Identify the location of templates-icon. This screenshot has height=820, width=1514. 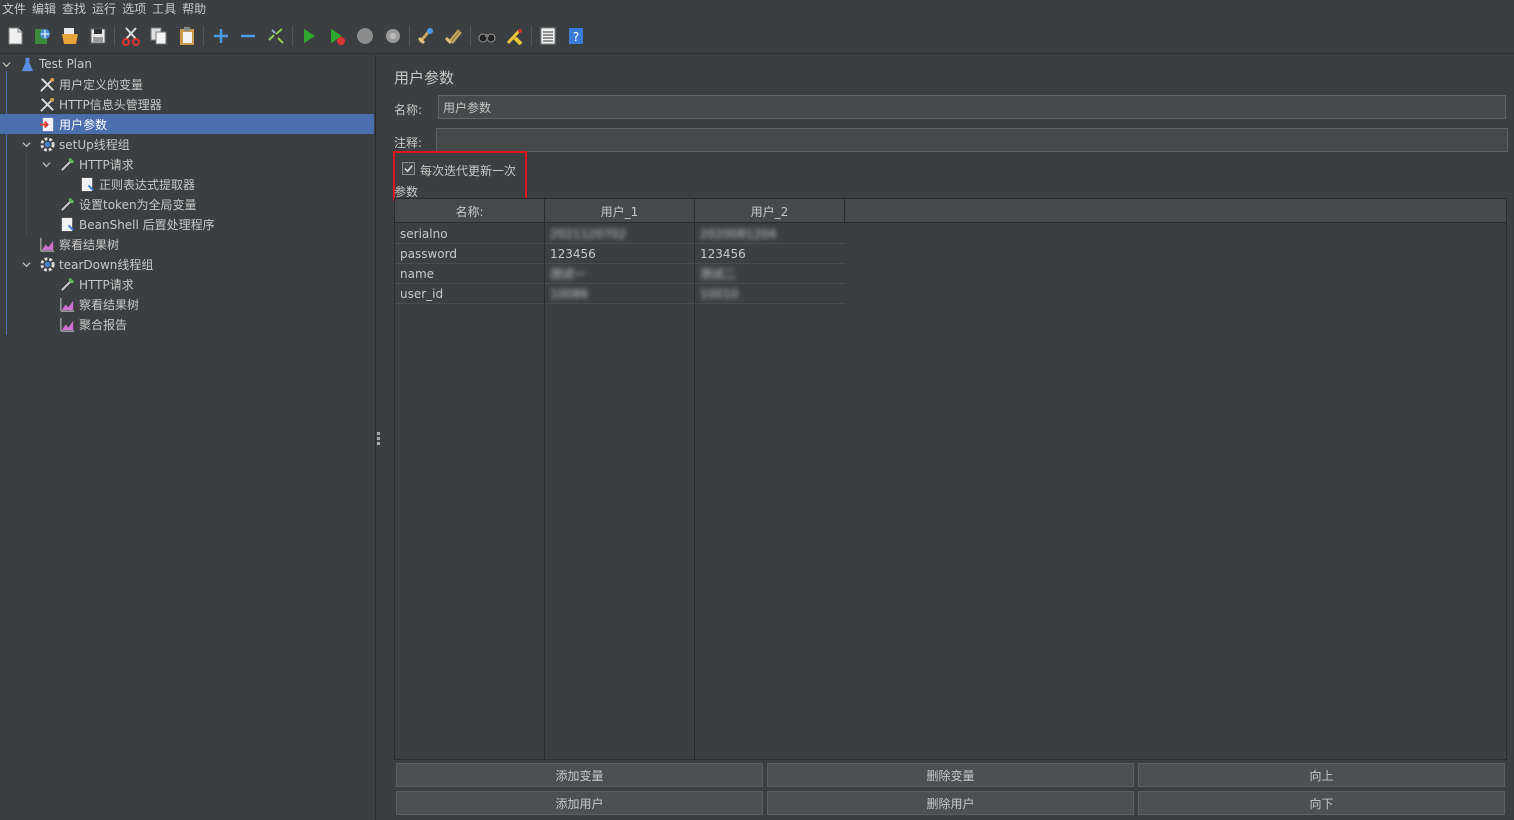
(42, 36).